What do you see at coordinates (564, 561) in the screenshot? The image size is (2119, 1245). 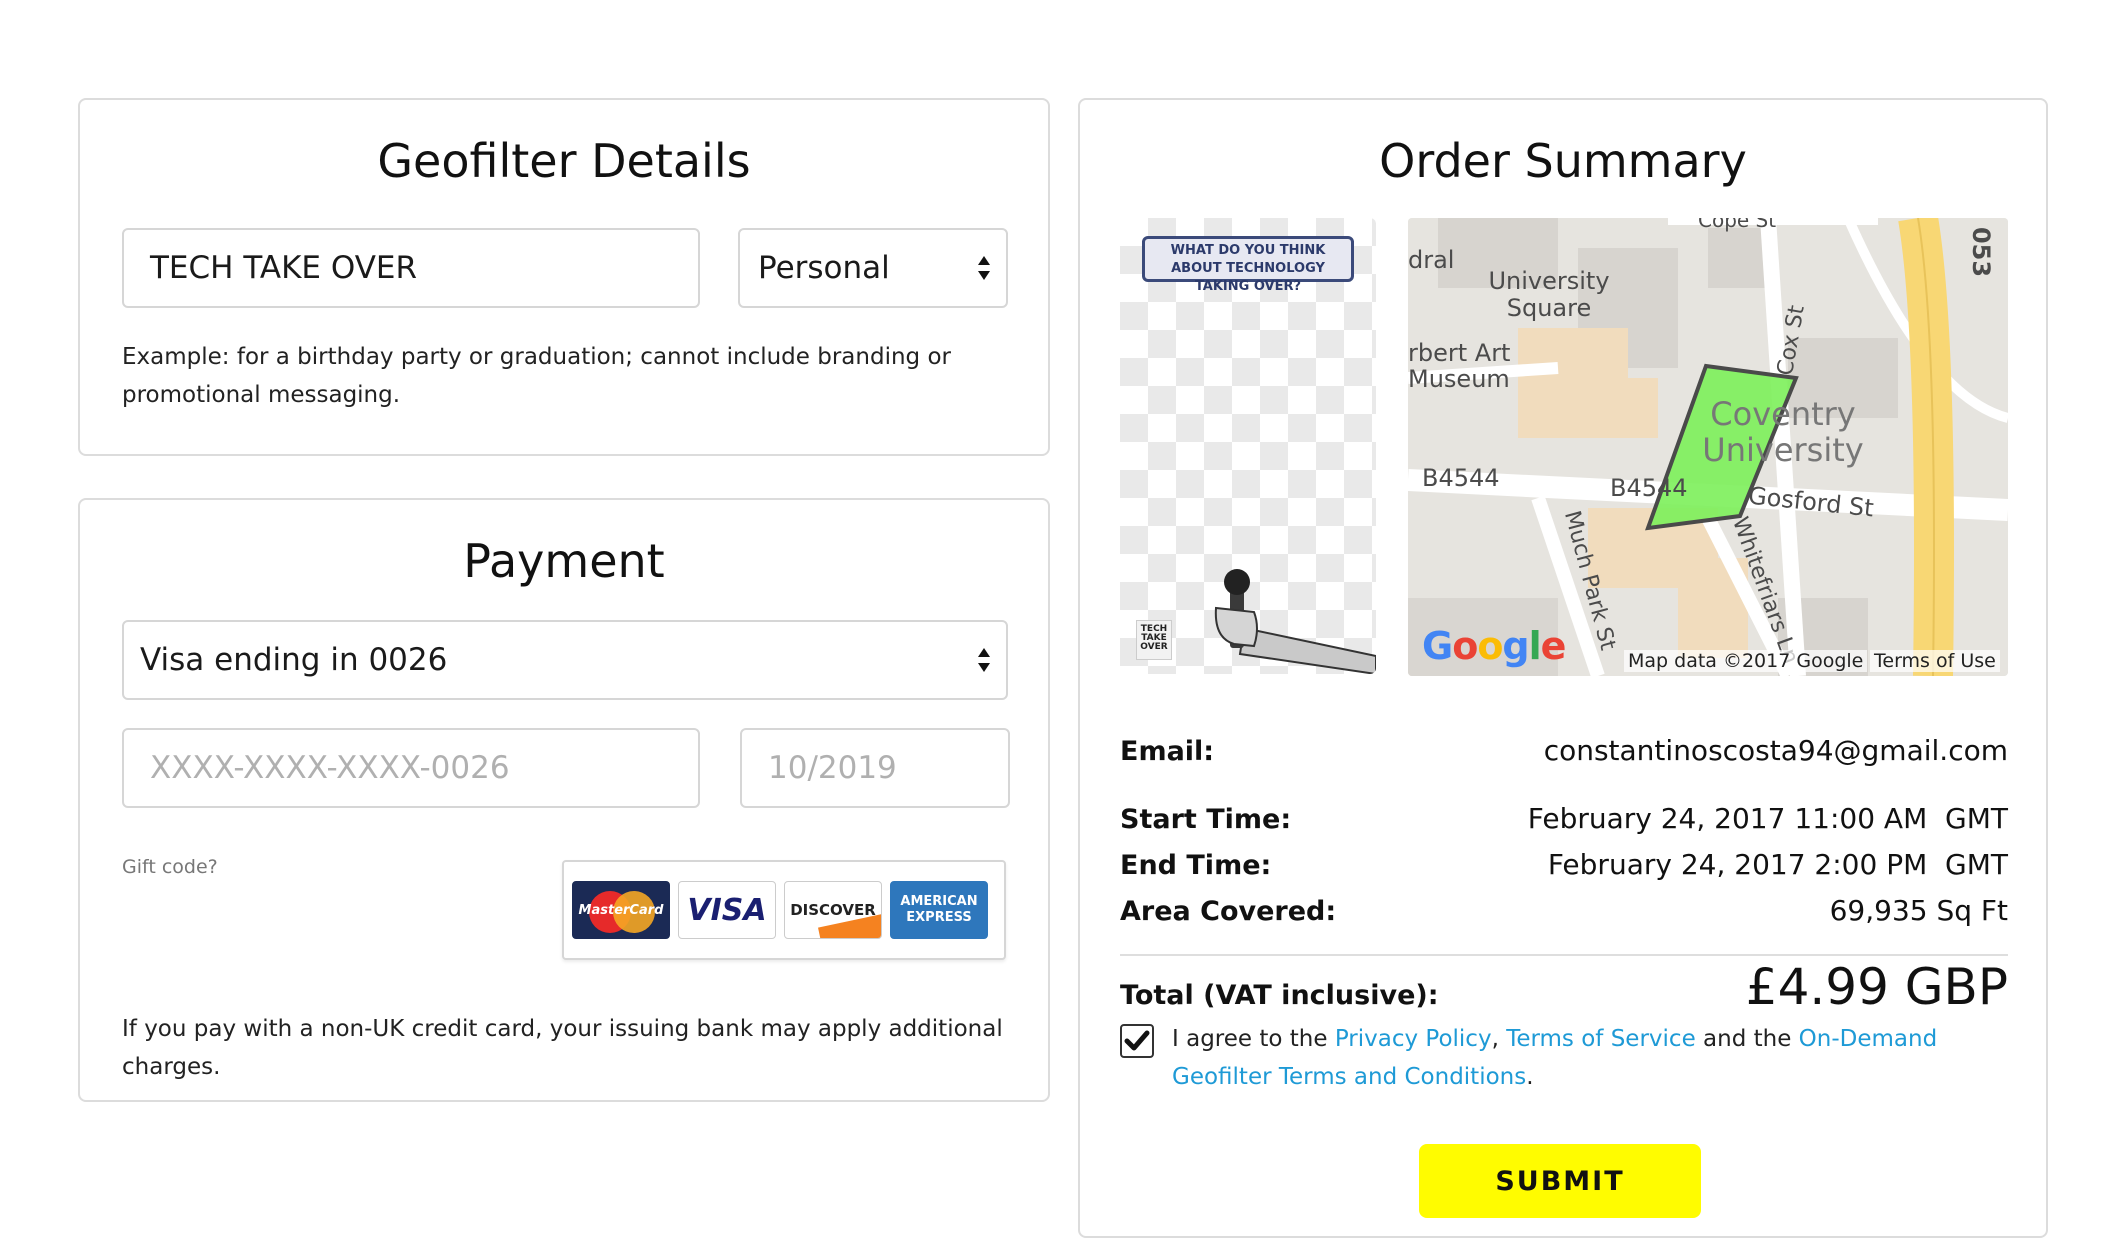 I see `payment-title: Payment` at bounding box center [564, 561].